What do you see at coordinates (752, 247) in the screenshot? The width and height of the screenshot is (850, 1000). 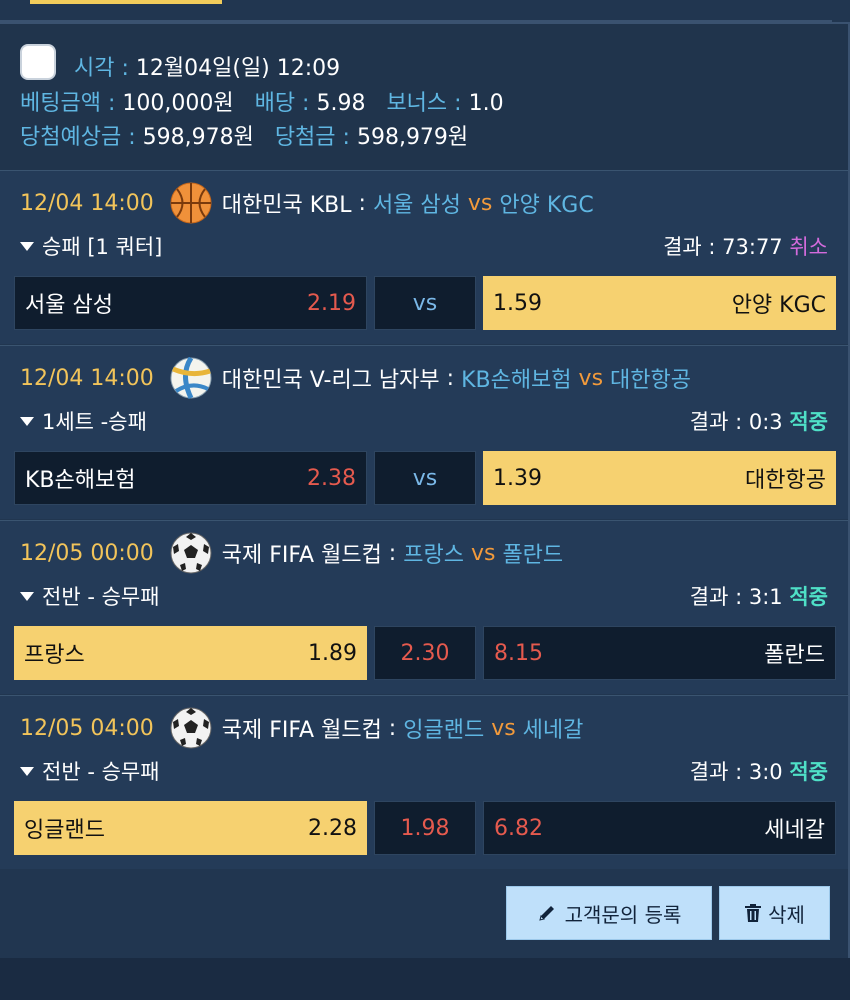 I see `score: 73:77` at bounding box center [752, 247].